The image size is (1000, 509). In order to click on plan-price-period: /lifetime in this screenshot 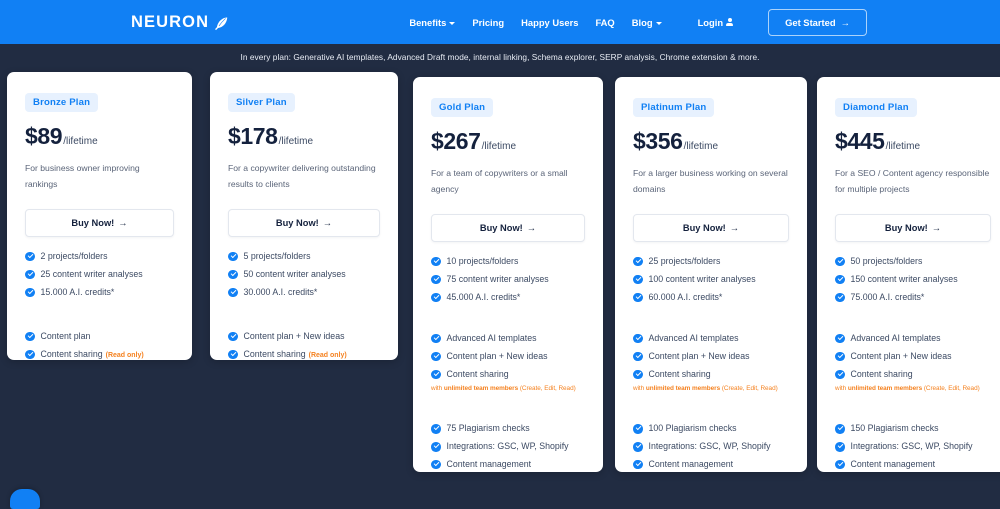, I will do `click(499, 146)`.